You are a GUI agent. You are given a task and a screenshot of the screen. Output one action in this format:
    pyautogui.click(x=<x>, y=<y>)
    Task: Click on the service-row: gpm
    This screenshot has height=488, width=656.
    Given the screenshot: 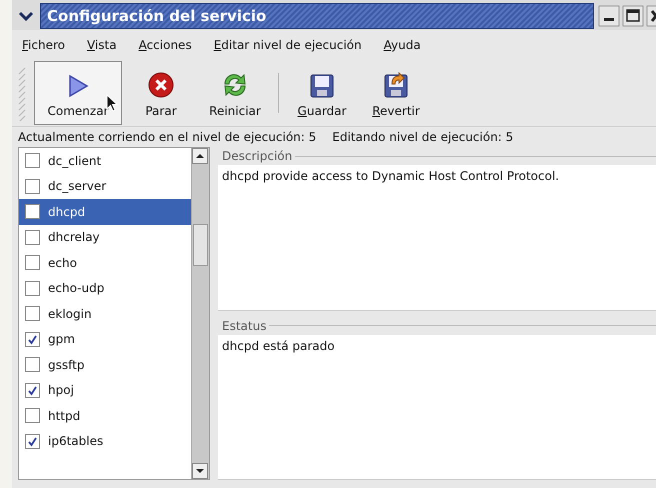 What is the action you would take?
    pyautogui.click(x=105, y=339)
    